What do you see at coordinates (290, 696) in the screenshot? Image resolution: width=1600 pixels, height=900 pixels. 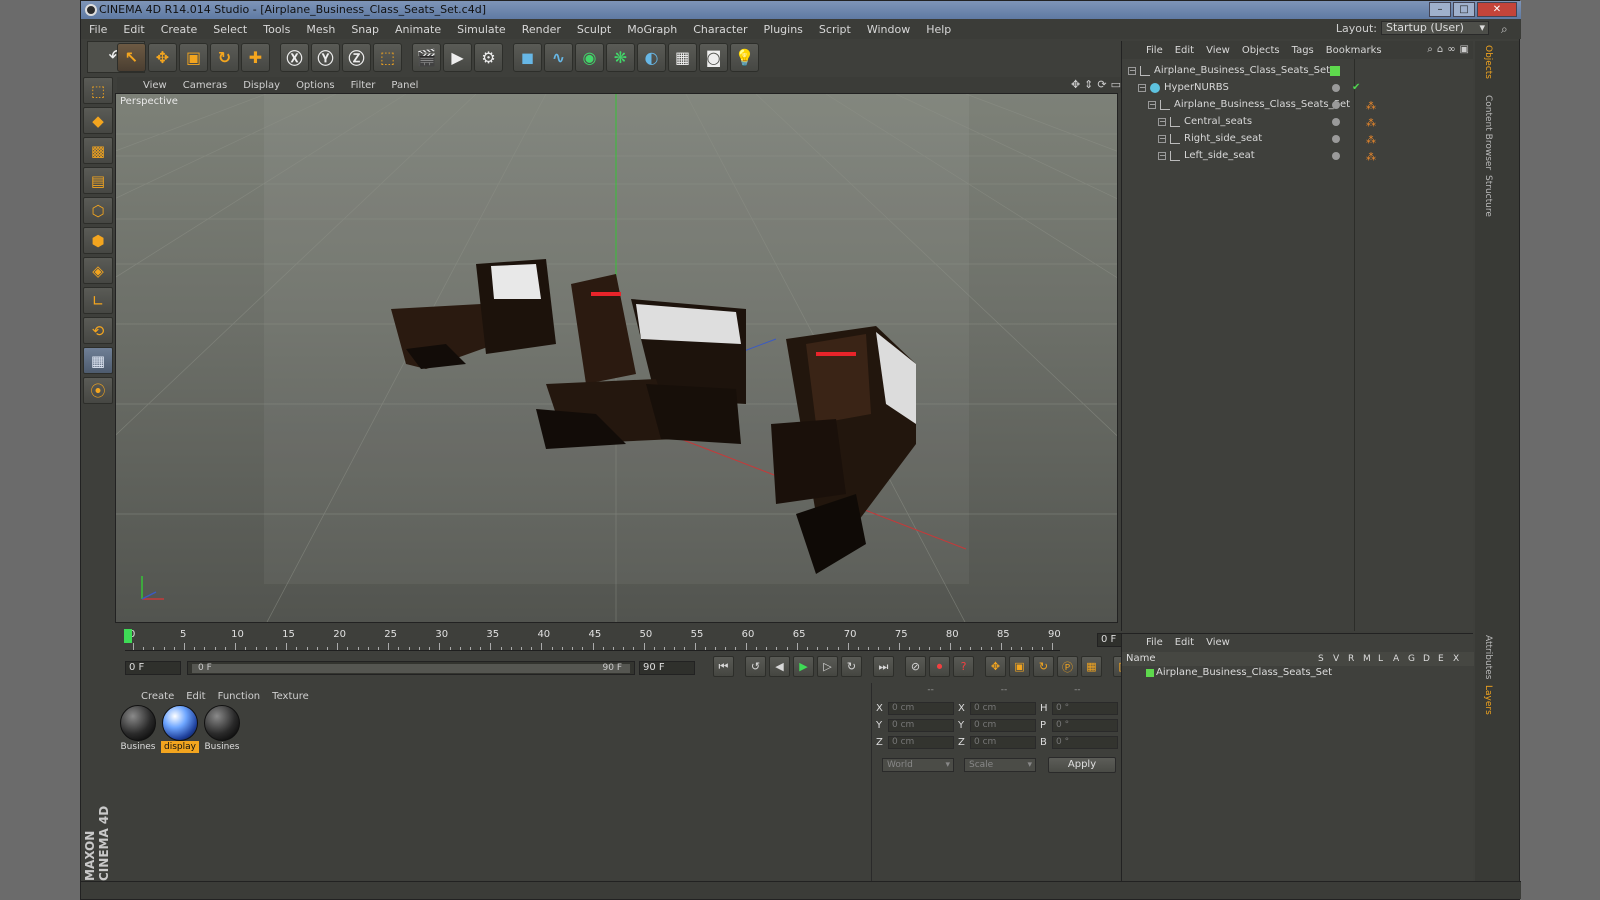 I see `material-menu-texture: Texture` at bounding box center [290, 696].